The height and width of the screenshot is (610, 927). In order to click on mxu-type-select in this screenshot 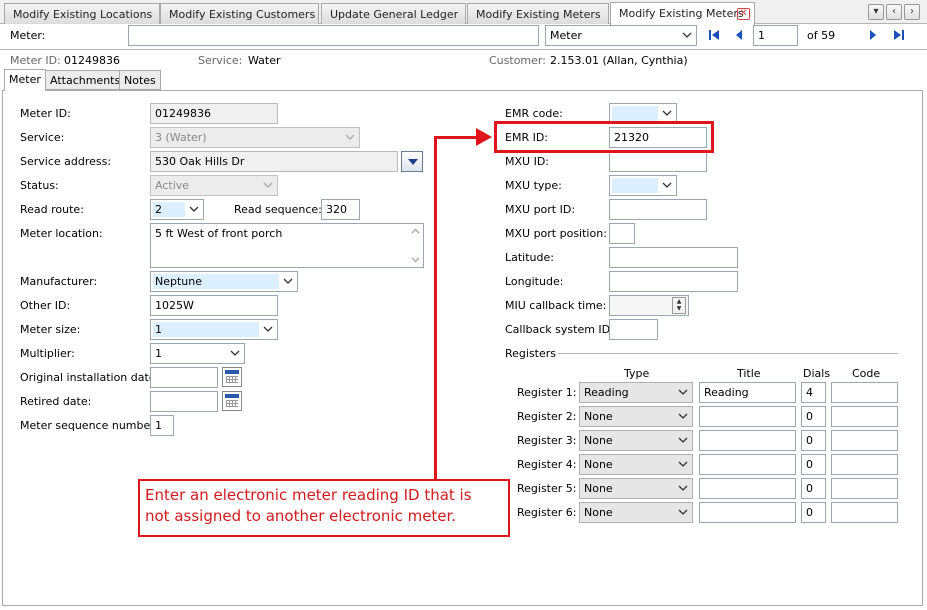, I will do `click(643, 185)`.